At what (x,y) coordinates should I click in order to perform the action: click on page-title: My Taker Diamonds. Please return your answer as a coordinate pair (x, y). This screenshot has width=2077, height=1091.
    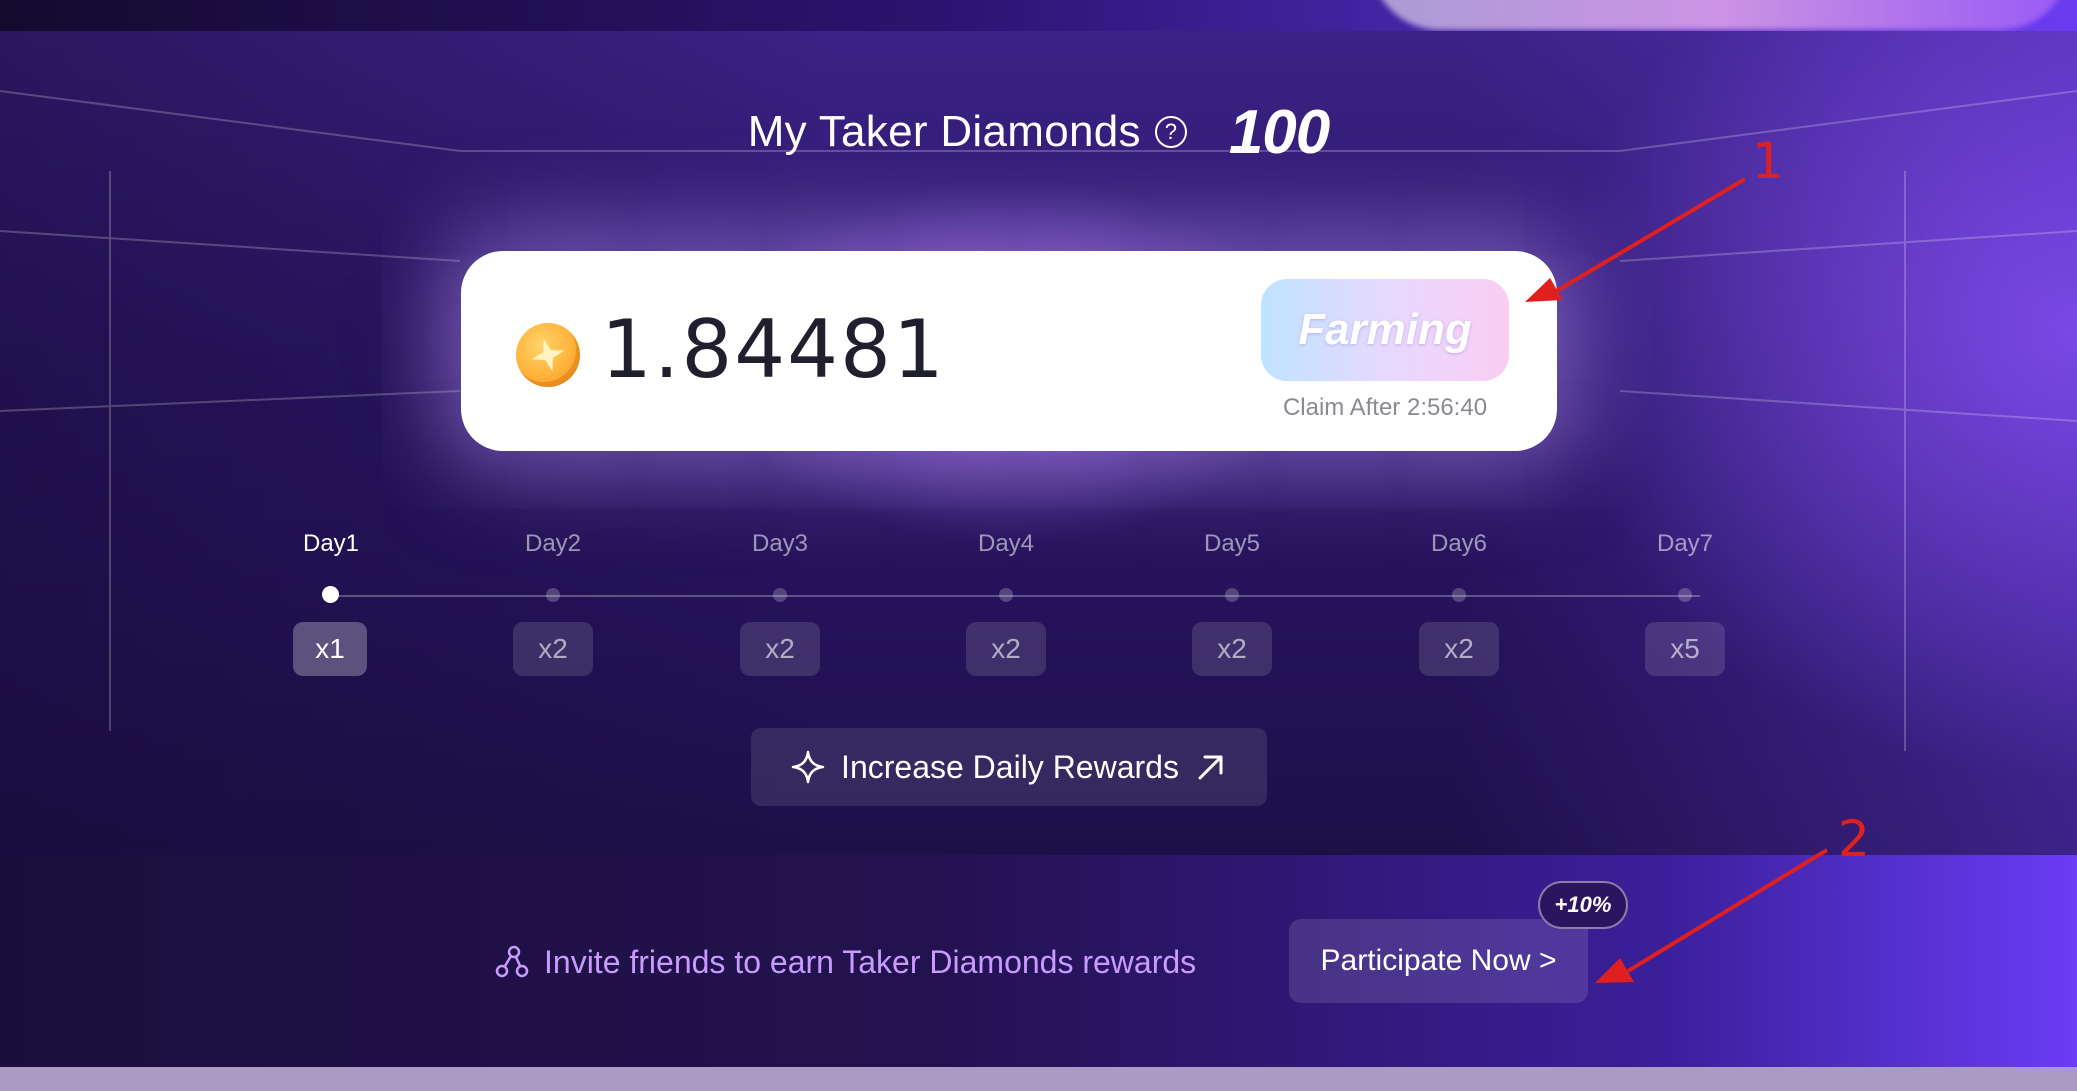
    Looking at the image, I should click on (944, 131).